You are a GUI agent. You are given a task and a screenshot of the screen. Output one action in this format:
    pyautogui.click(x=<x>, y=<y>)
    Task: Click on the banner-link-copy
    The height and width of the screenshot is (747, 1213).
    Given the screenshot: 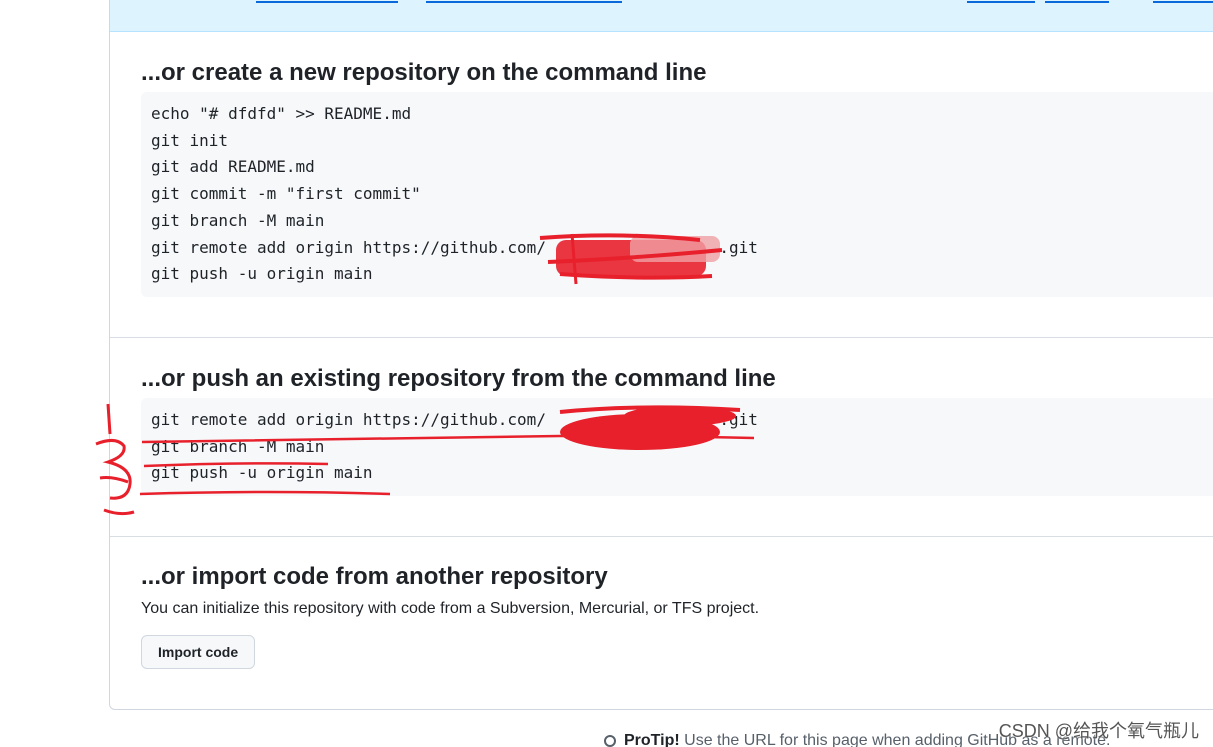 What is the action you would take?
    pyautogui.click(x=1183, y=1)
    